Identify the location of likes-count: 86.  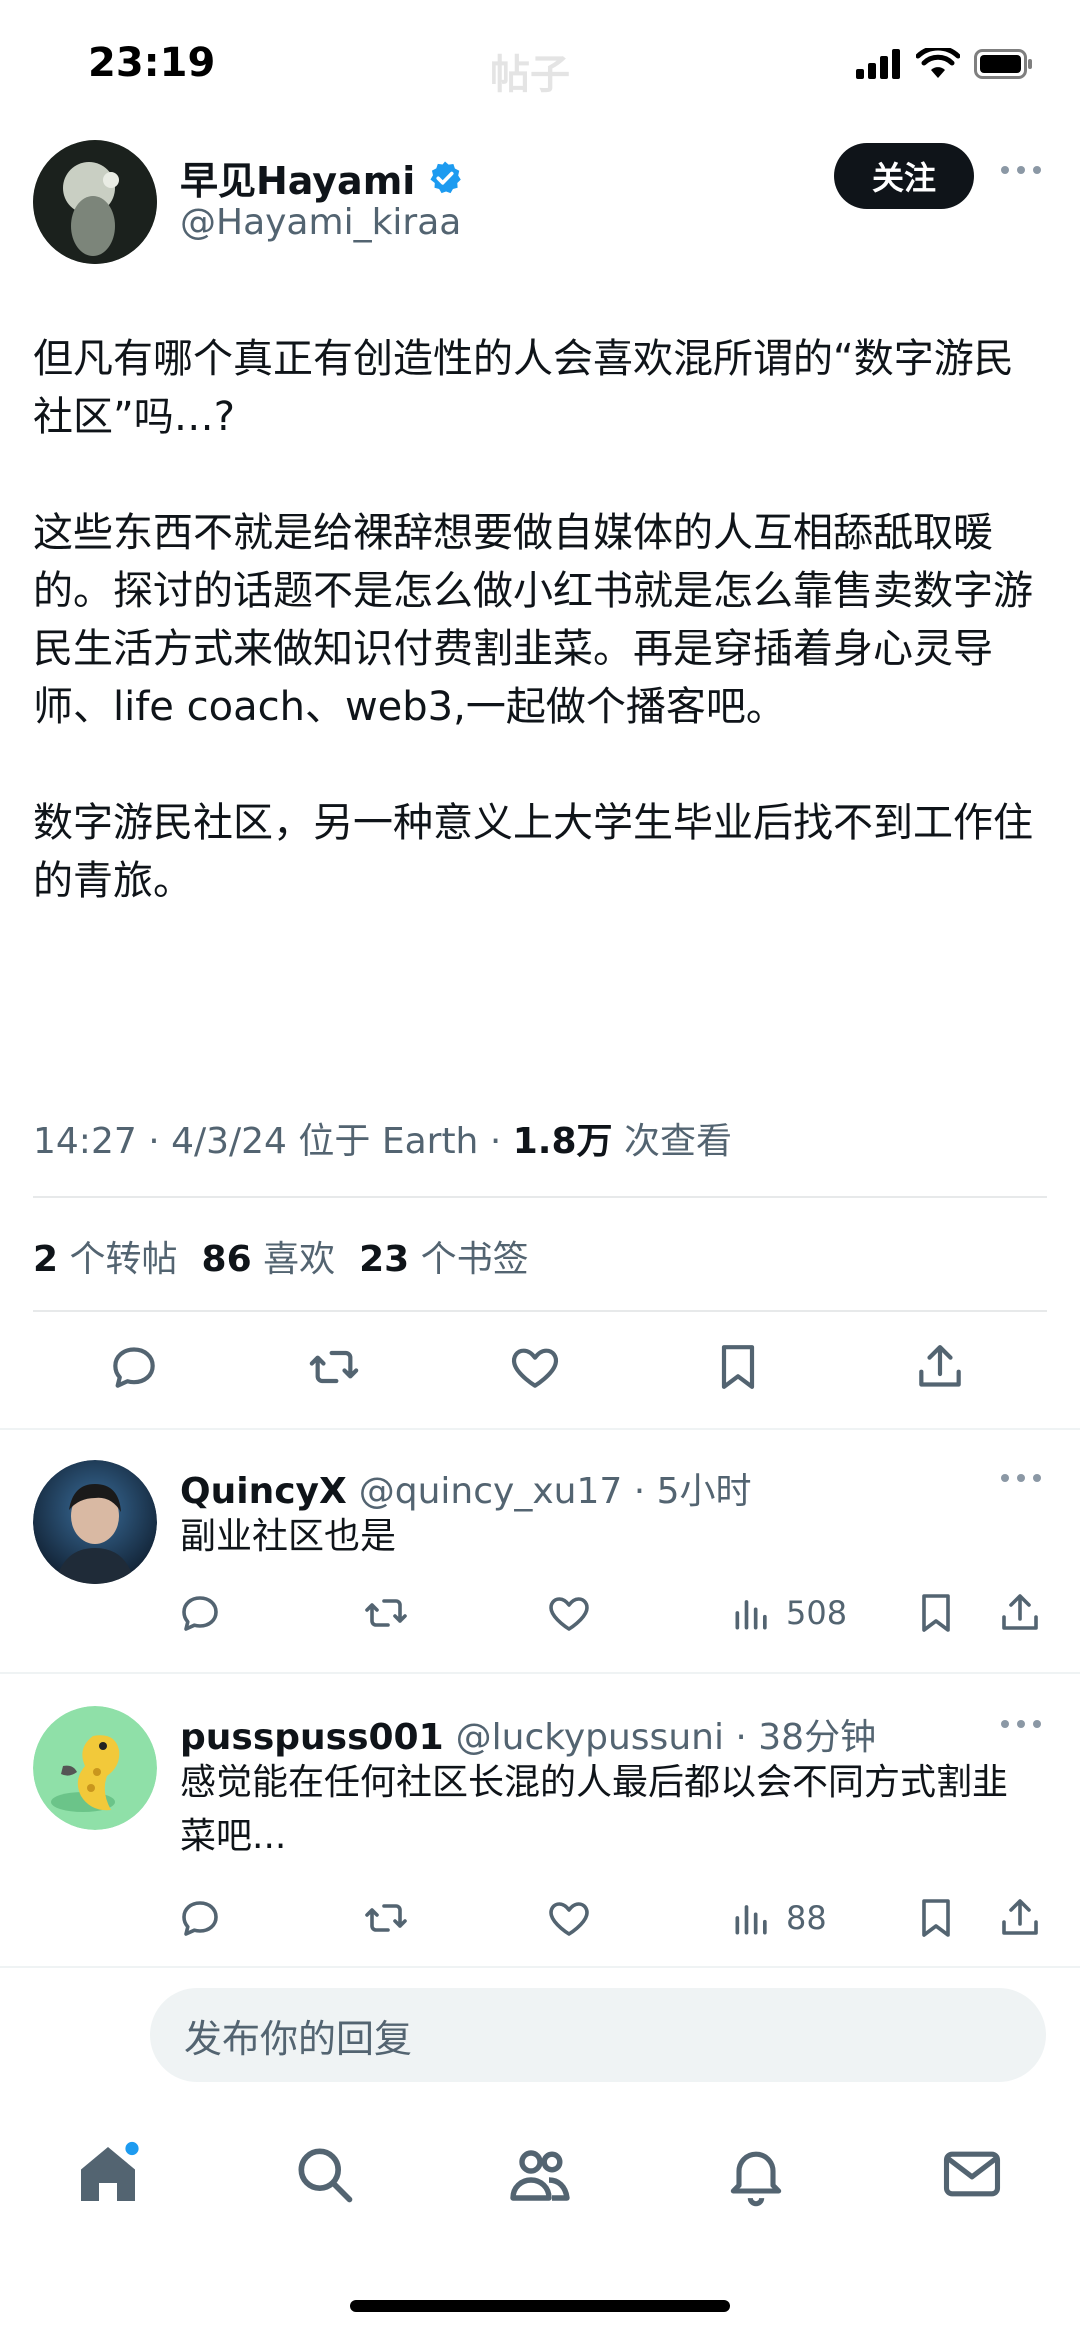
(226, 1259).